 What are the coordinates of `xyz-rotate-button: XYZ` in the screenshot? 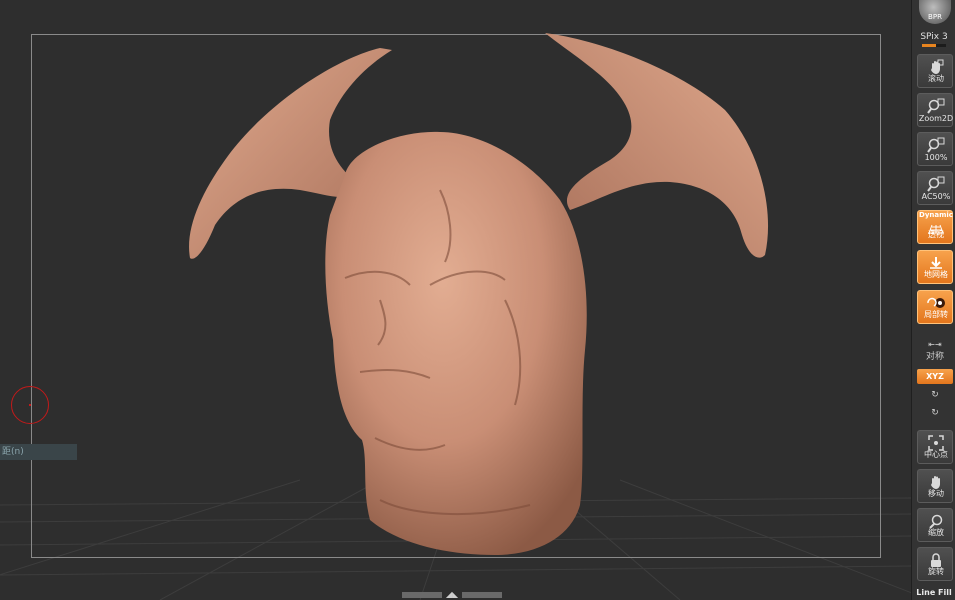 It's located at (935, 376).